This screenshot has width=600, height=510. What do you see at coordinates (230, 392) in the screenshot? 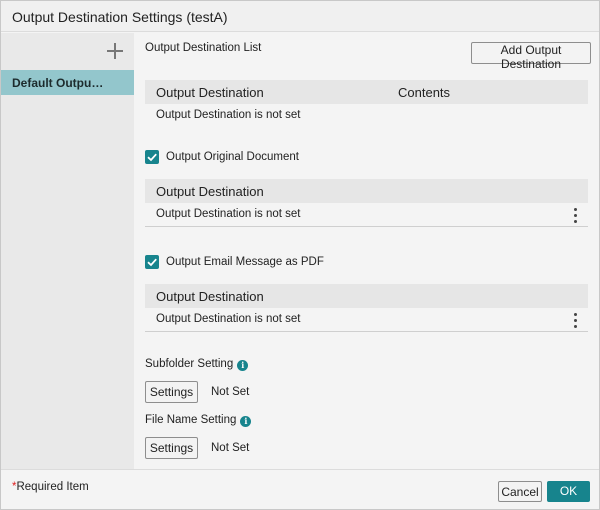
I see `subfolder-value: Not Set` at bounding box center [230, 392].